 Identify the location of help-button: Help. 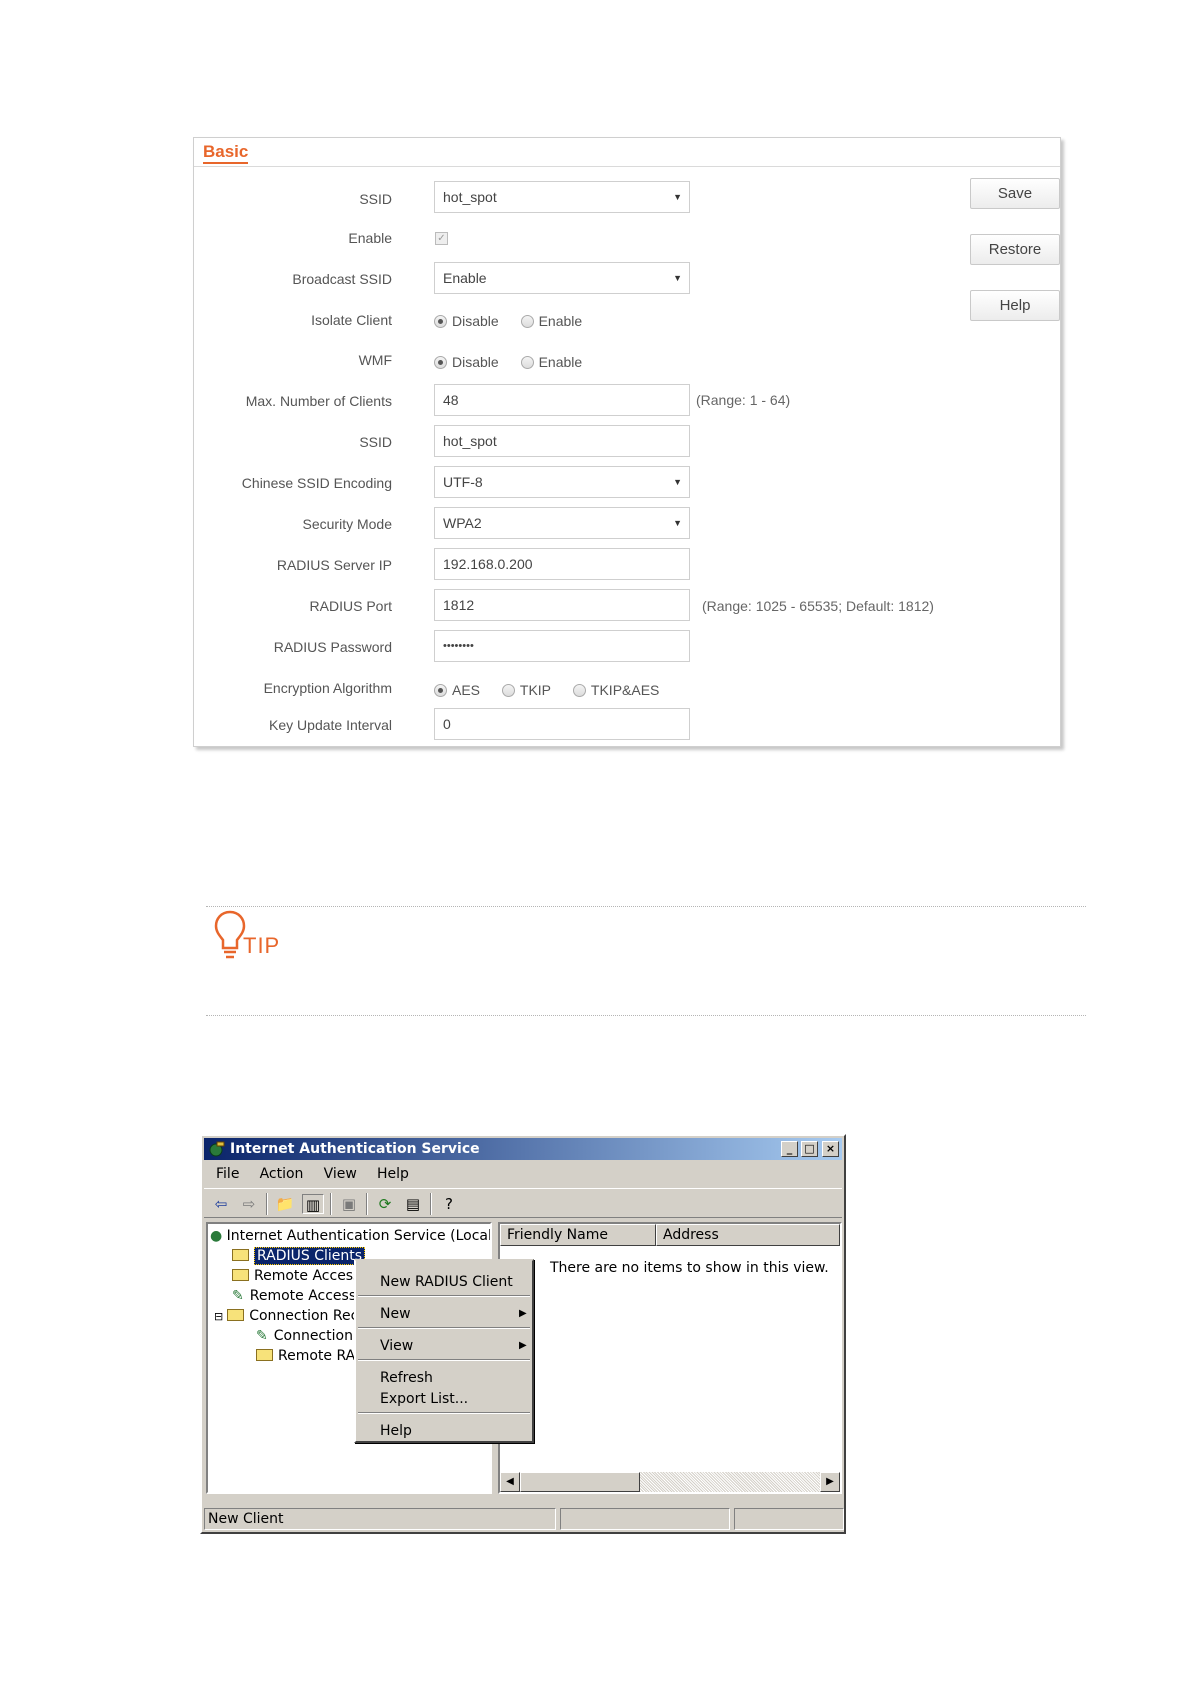
(1015, 305).